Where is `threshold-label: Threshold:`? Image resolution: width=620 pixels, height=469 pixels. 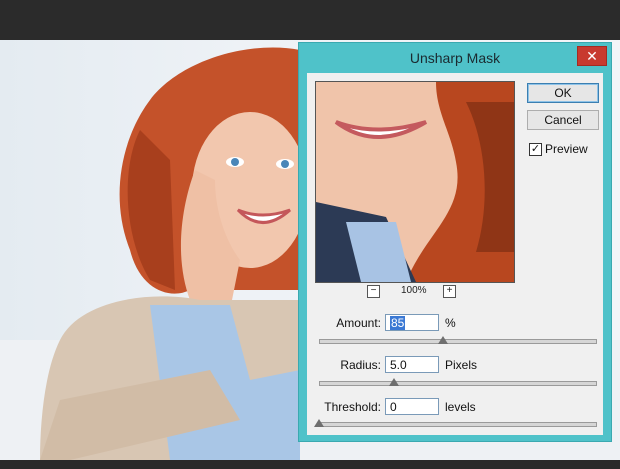
threshold-label: Threshold: is located at coordinates (352, 407).